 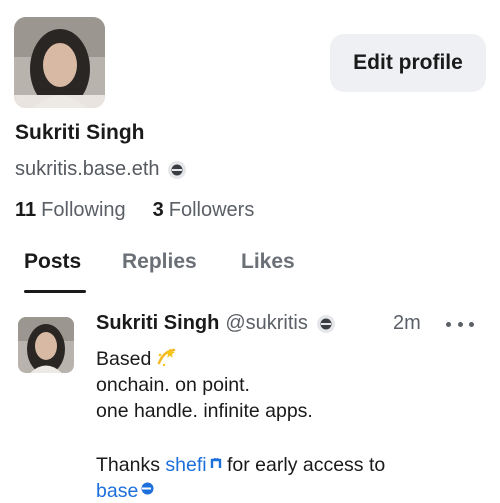 I want to click on post-line: Based, so click(x=240, y=359).